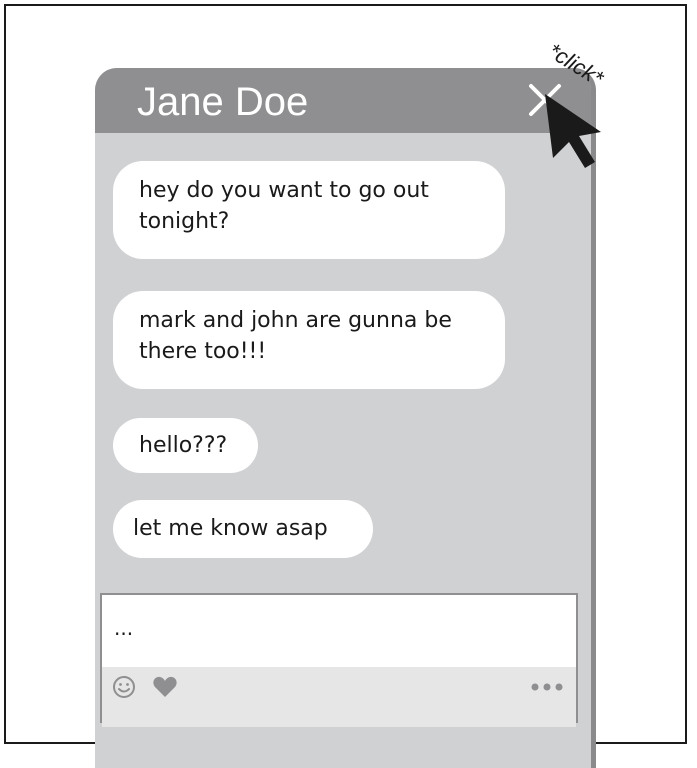 Image resolution: width=697 pixels, height=768 pixels. I want to click on message-text: hello???, so click(183, 445).